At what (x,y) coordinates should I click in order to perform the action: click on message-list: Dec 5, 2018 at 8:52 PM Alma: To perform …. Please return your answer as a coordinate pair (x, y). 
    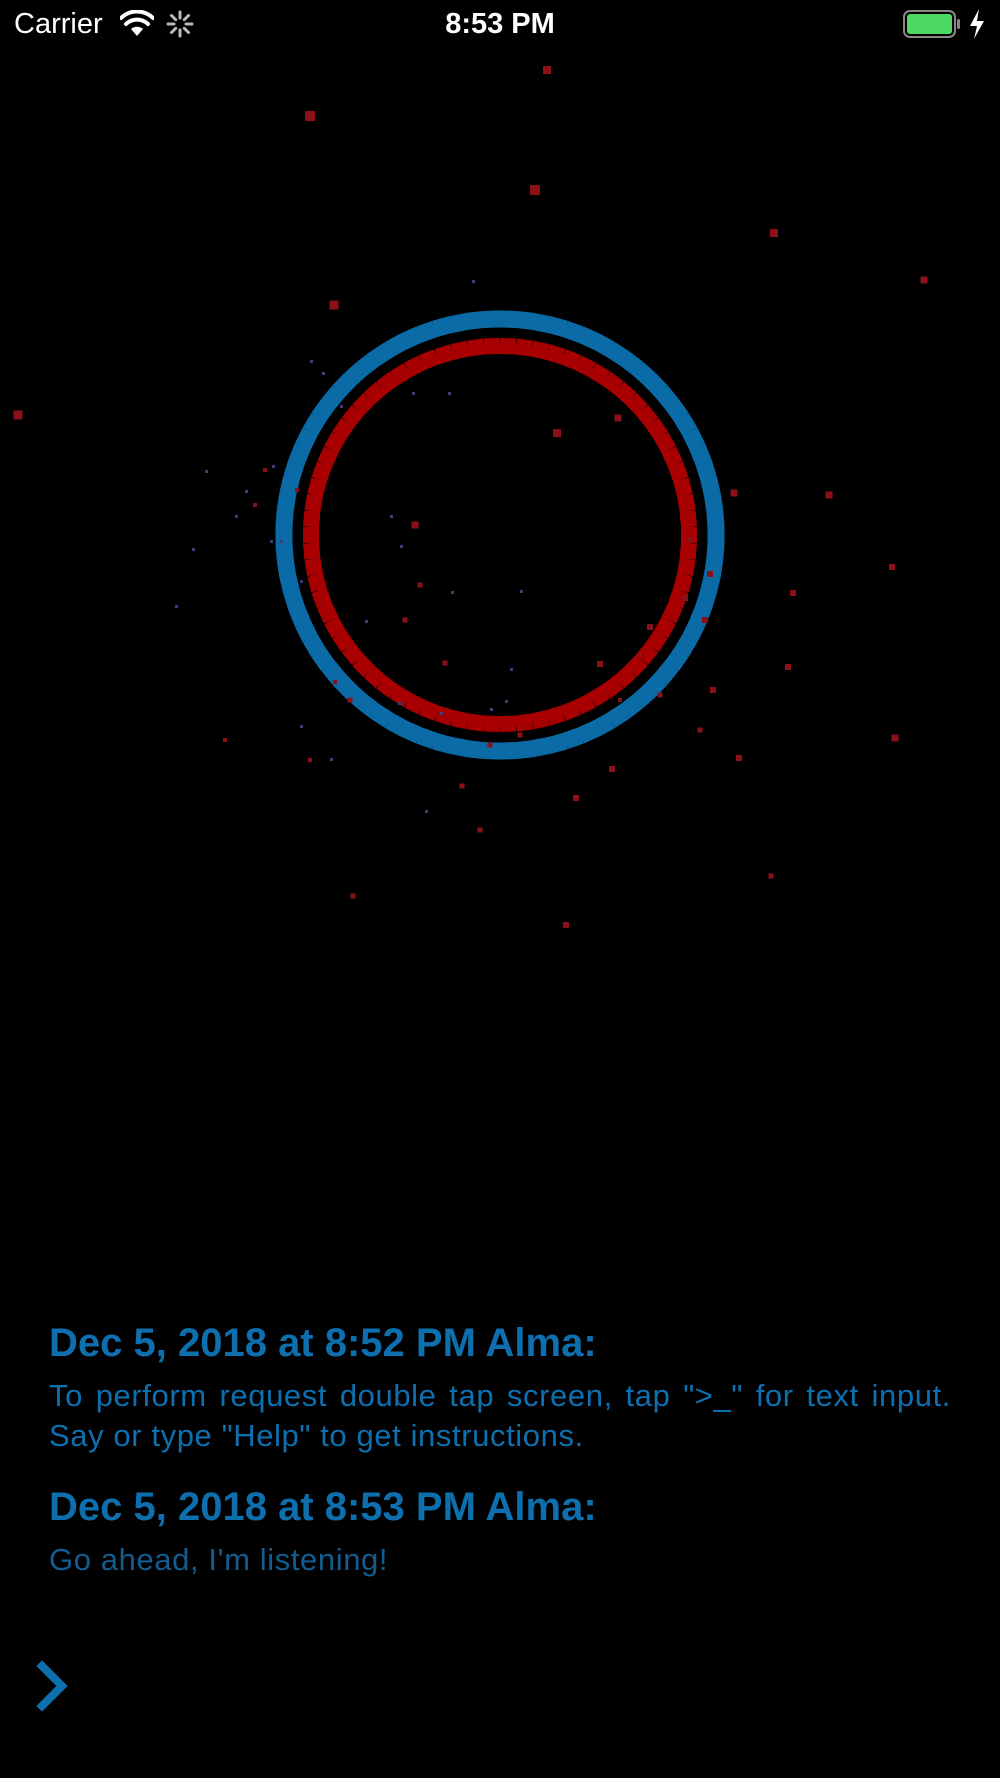
    Looking at the image, I should click on (500, 1462).